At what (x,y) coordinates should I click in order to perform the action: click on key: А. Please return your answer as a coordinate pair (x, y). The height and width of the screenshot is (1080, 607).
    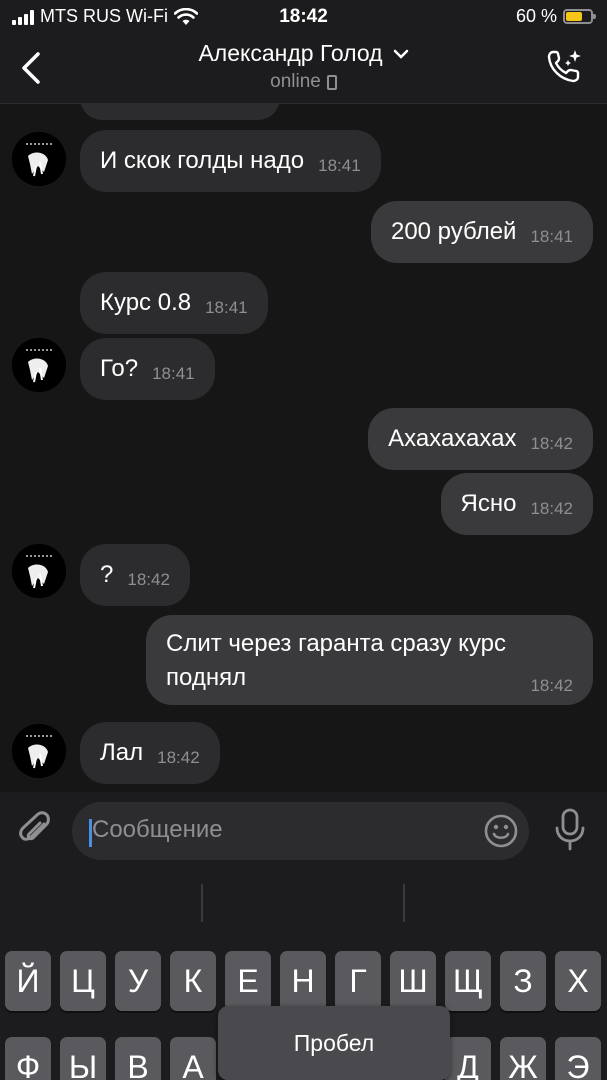
    Looking at the image, I should click on (193, 1058).